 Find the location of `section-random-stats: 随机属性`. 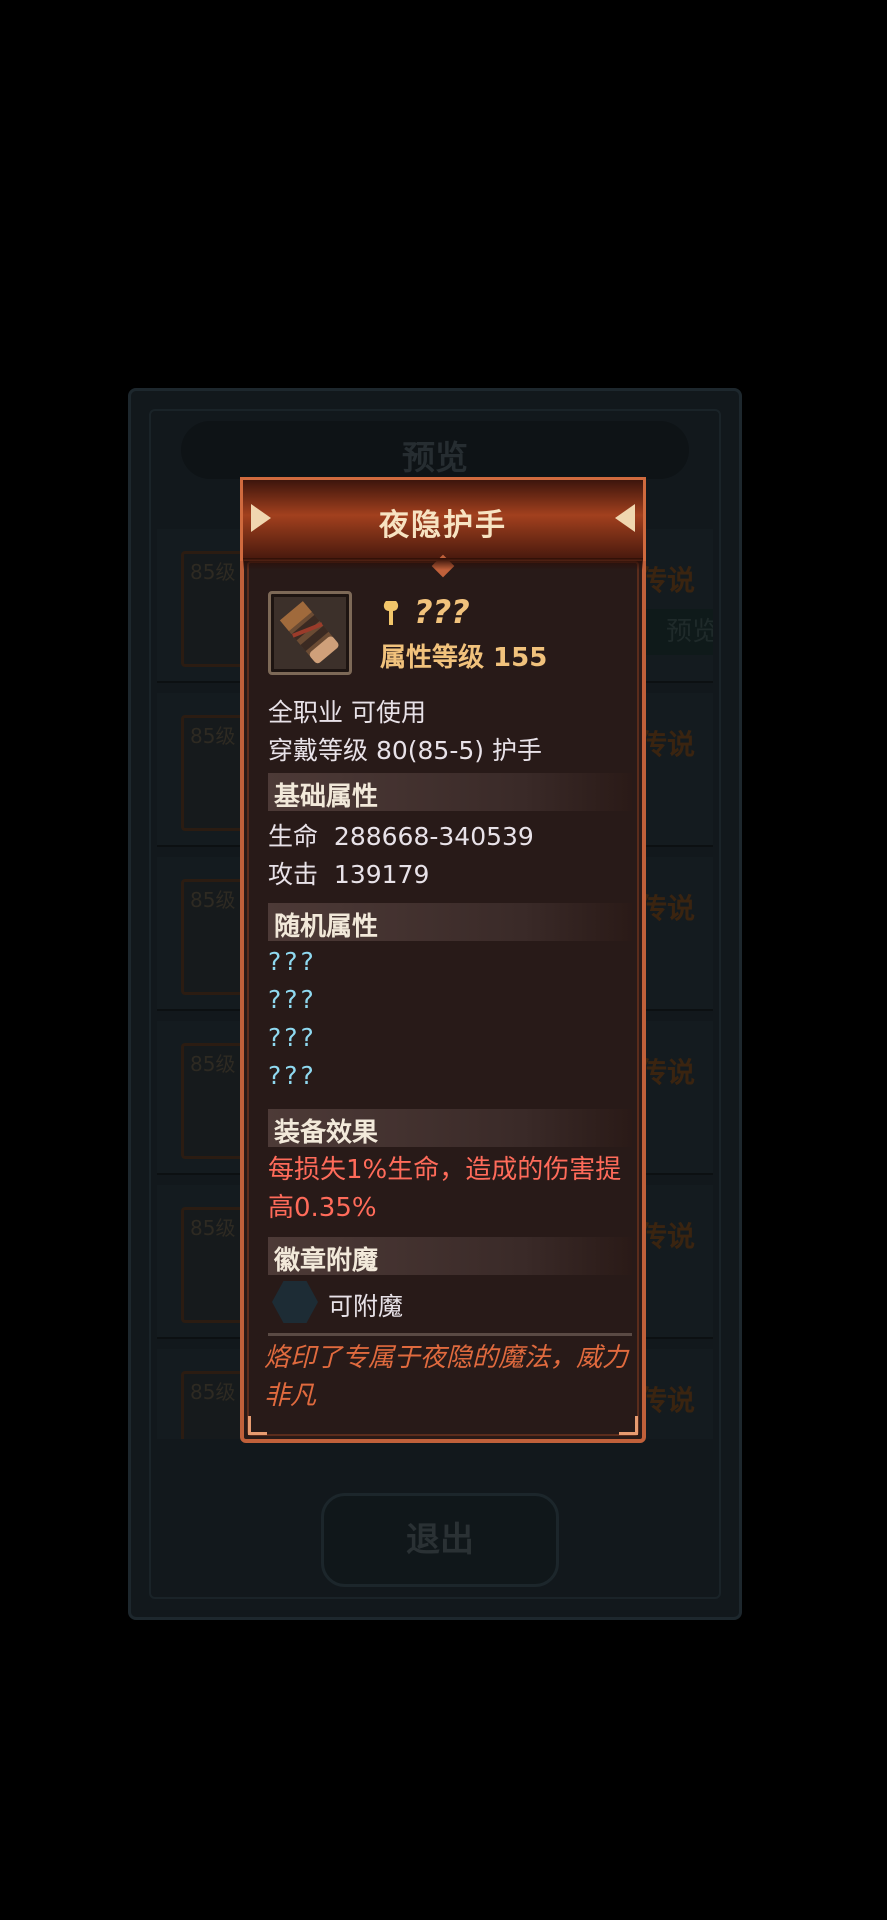

section-random-stats: 随机属性 is located at coordinates (450, 922).